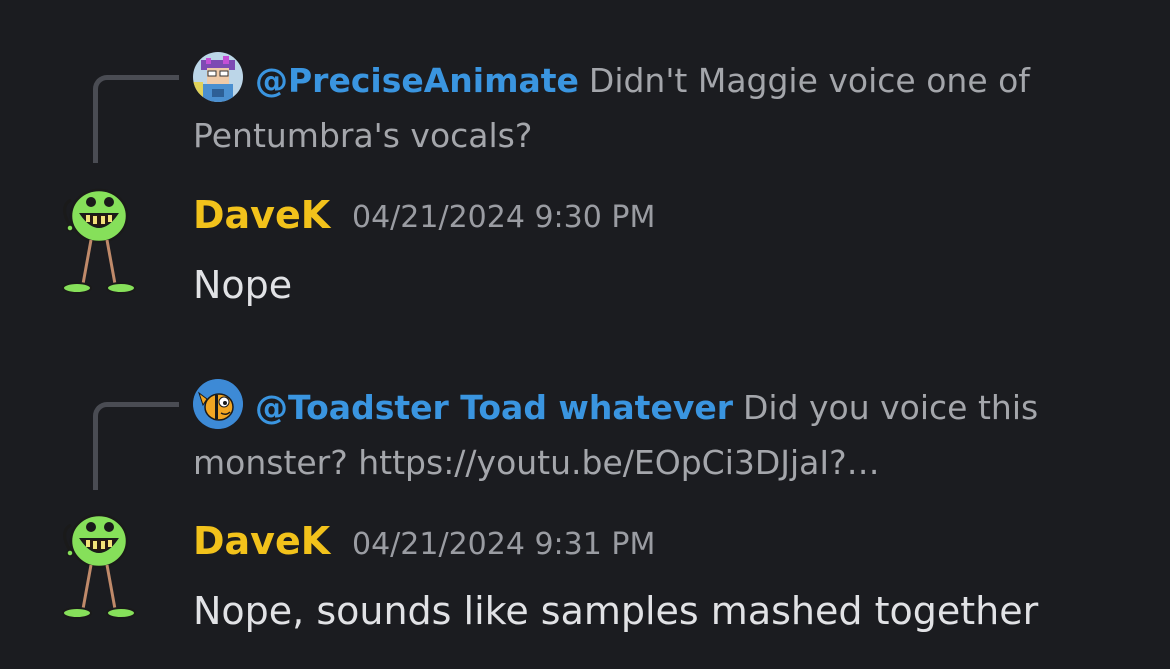 This screenshot has width=1170, height=669. Describe the element at coordinates (504, 544) in the screenshot. I see `message-timestamp: 04/21/2024 9:31 PM` at that location.